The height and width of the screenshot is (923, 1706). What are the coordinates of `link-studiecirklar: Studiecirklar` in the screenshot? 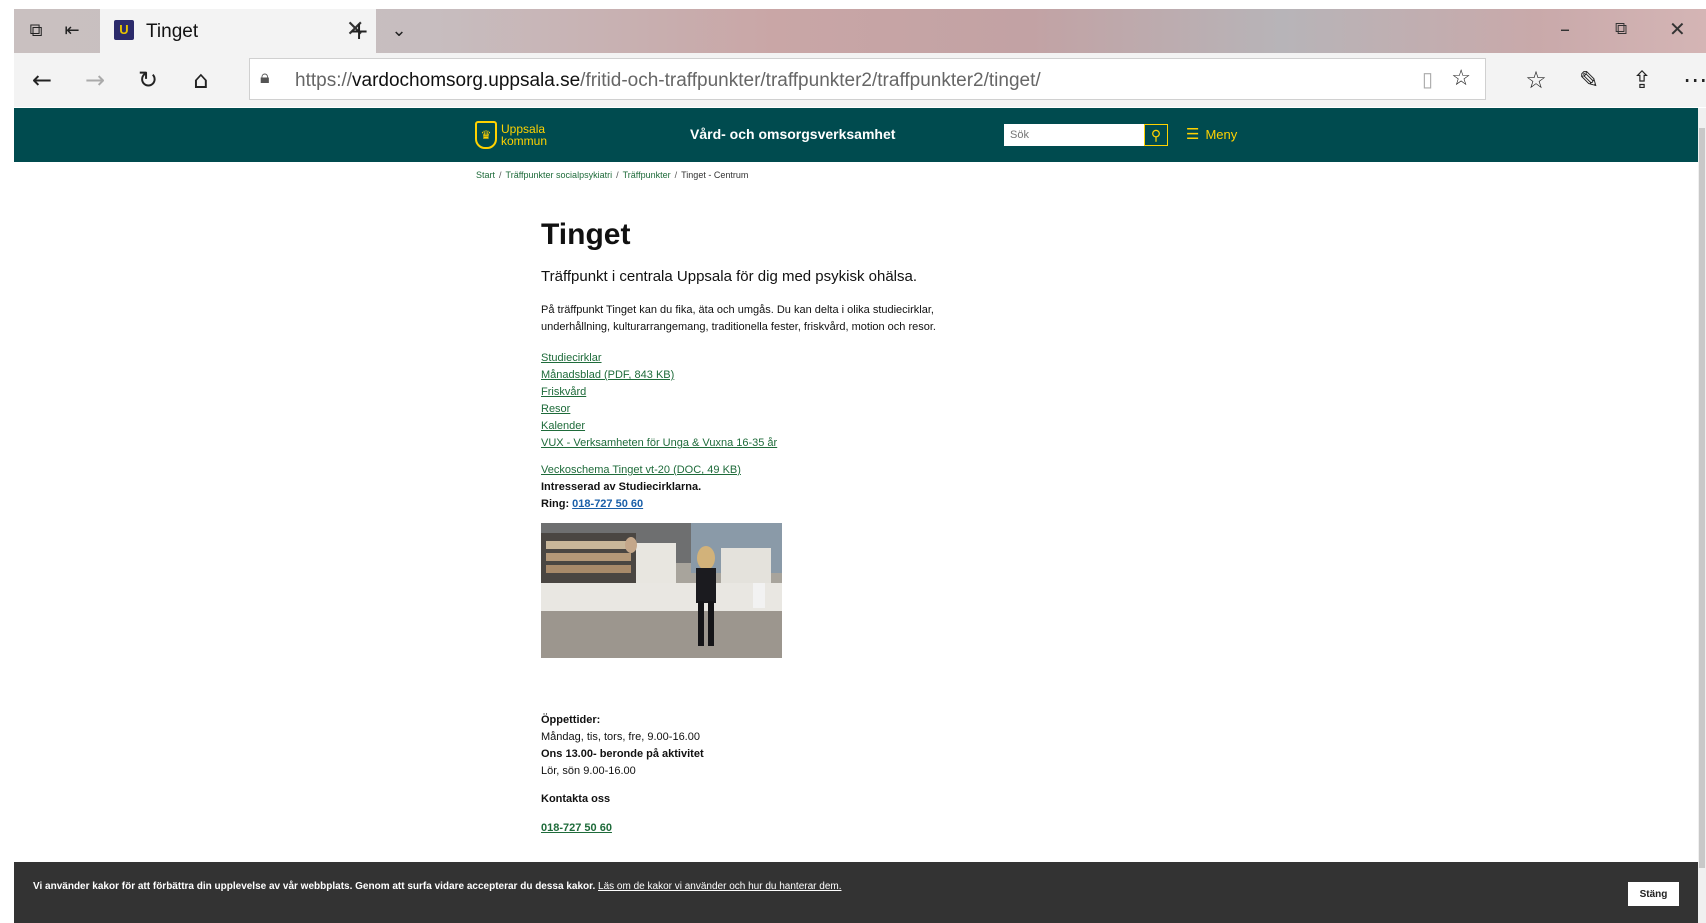 It's located at (801, 358).